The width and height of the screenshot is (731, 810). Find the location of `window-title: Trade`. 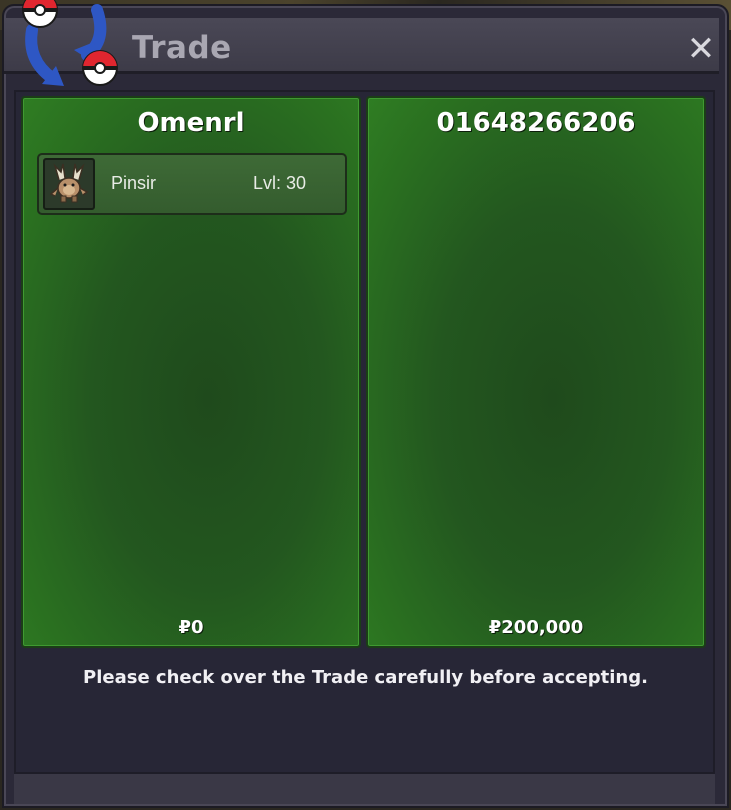

window-title: Trade is located at coordinates (182, 48).